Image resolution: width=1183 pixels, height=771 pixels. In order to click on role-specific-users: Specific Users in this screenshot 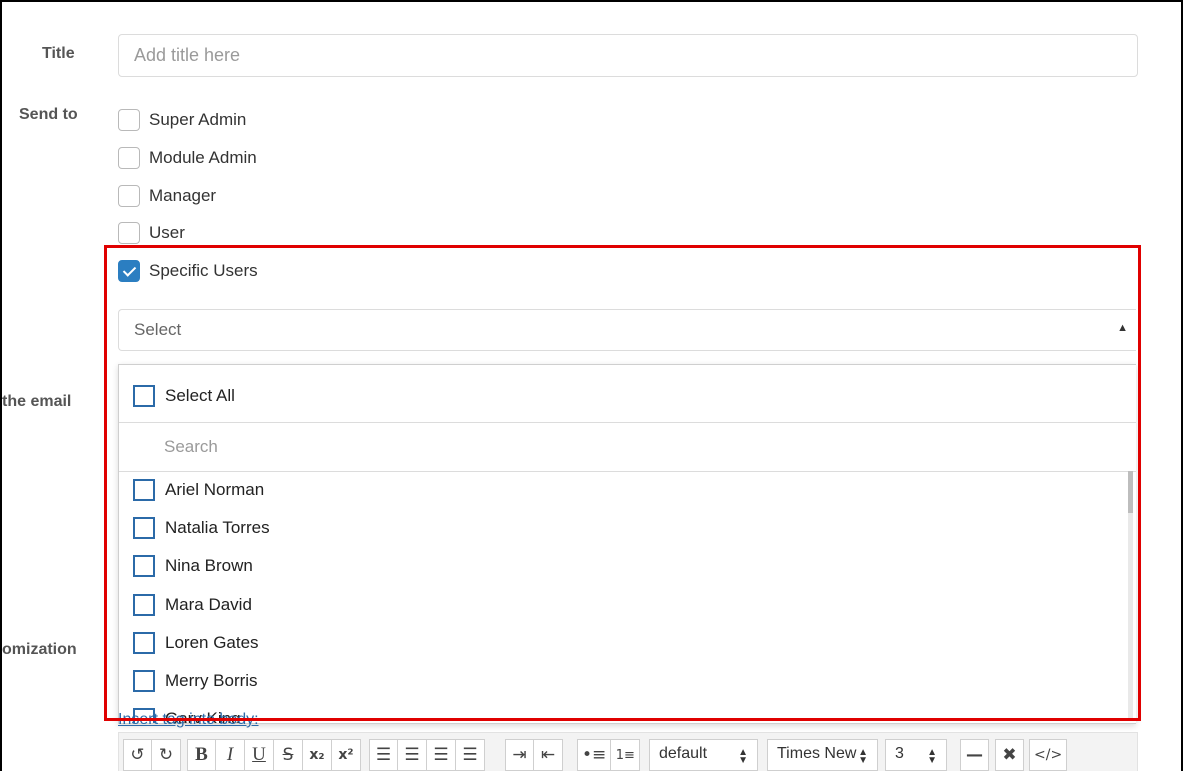, I will do `click(188, 271)`.